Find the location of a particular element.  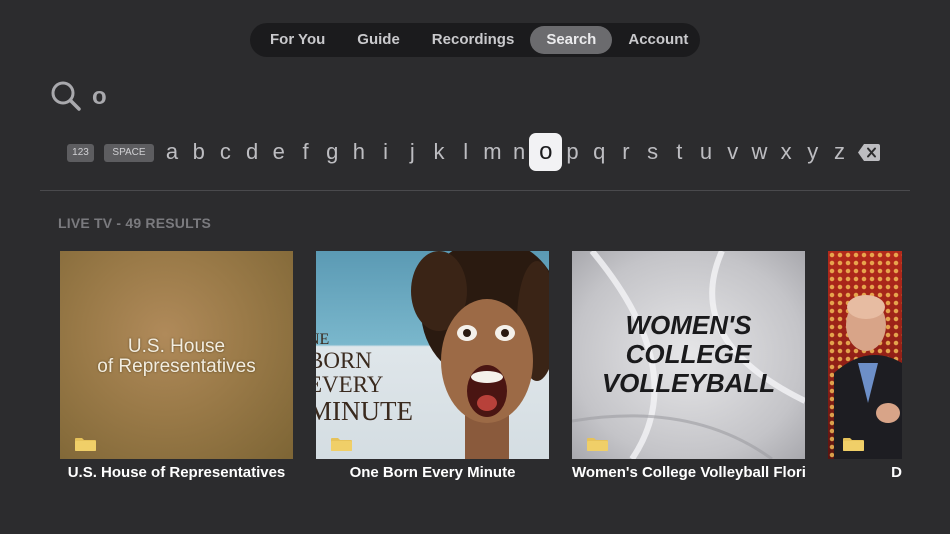

key-e: e is located at coordinates (279, 152).